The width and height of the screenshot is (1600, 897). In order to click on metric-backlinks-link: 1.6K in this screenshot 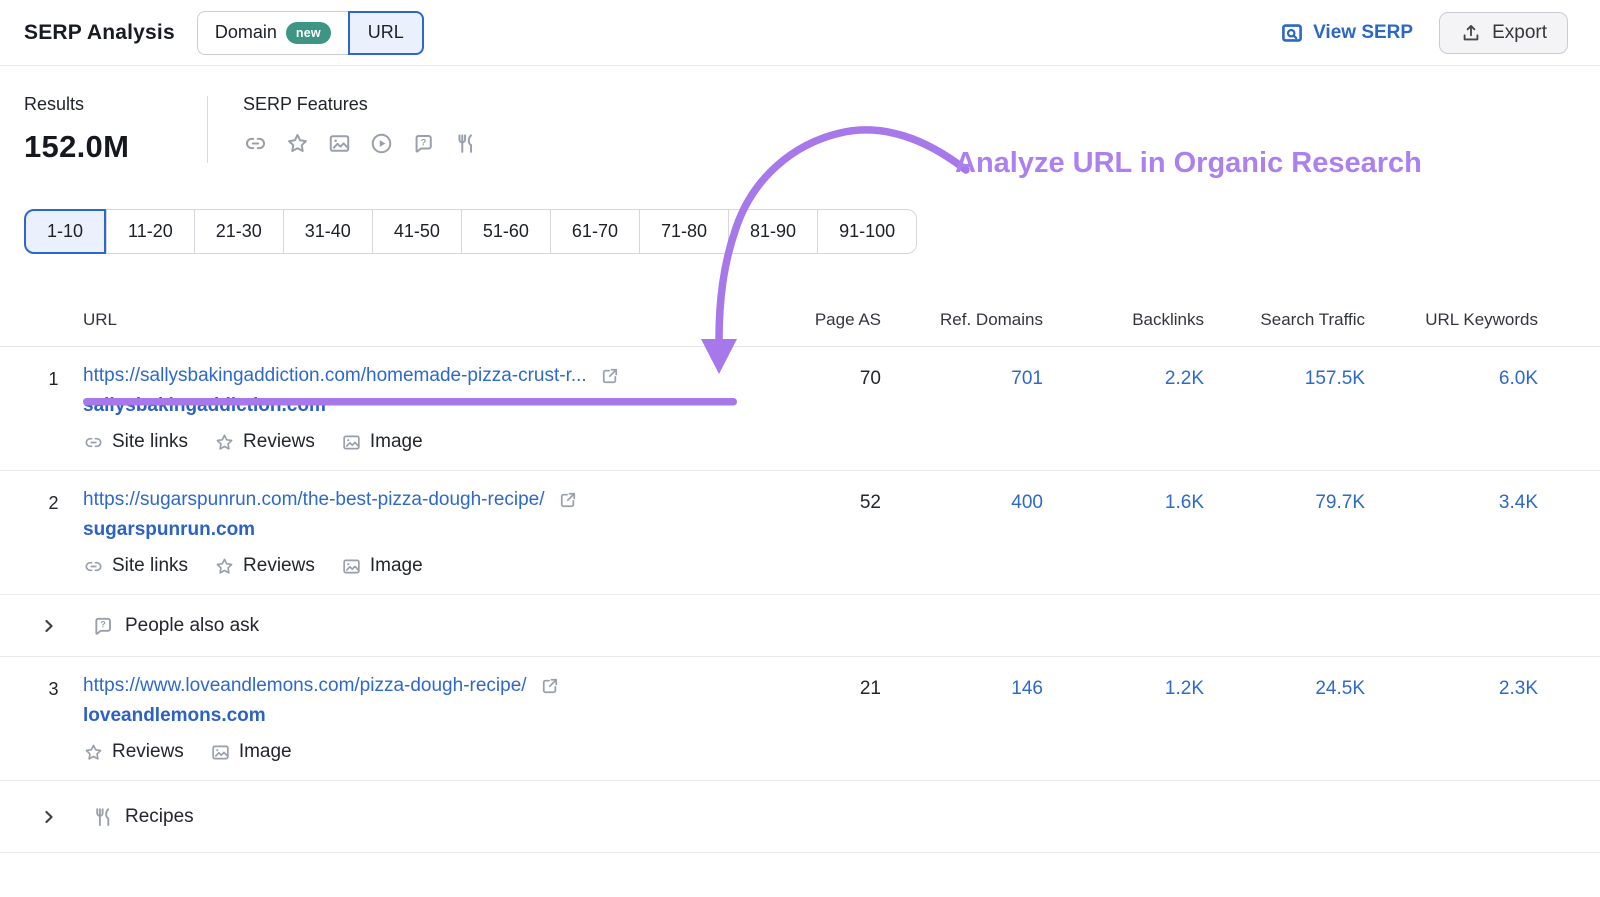, I will do `click(1184, 502)`.